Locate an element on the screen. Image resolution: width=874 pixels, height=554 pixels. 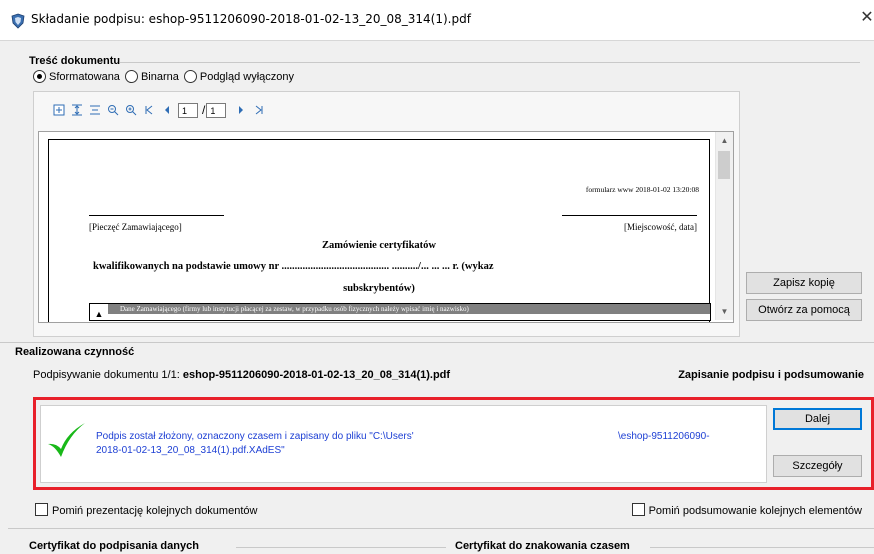
last-page-icon is located at coordinates (259, 110).